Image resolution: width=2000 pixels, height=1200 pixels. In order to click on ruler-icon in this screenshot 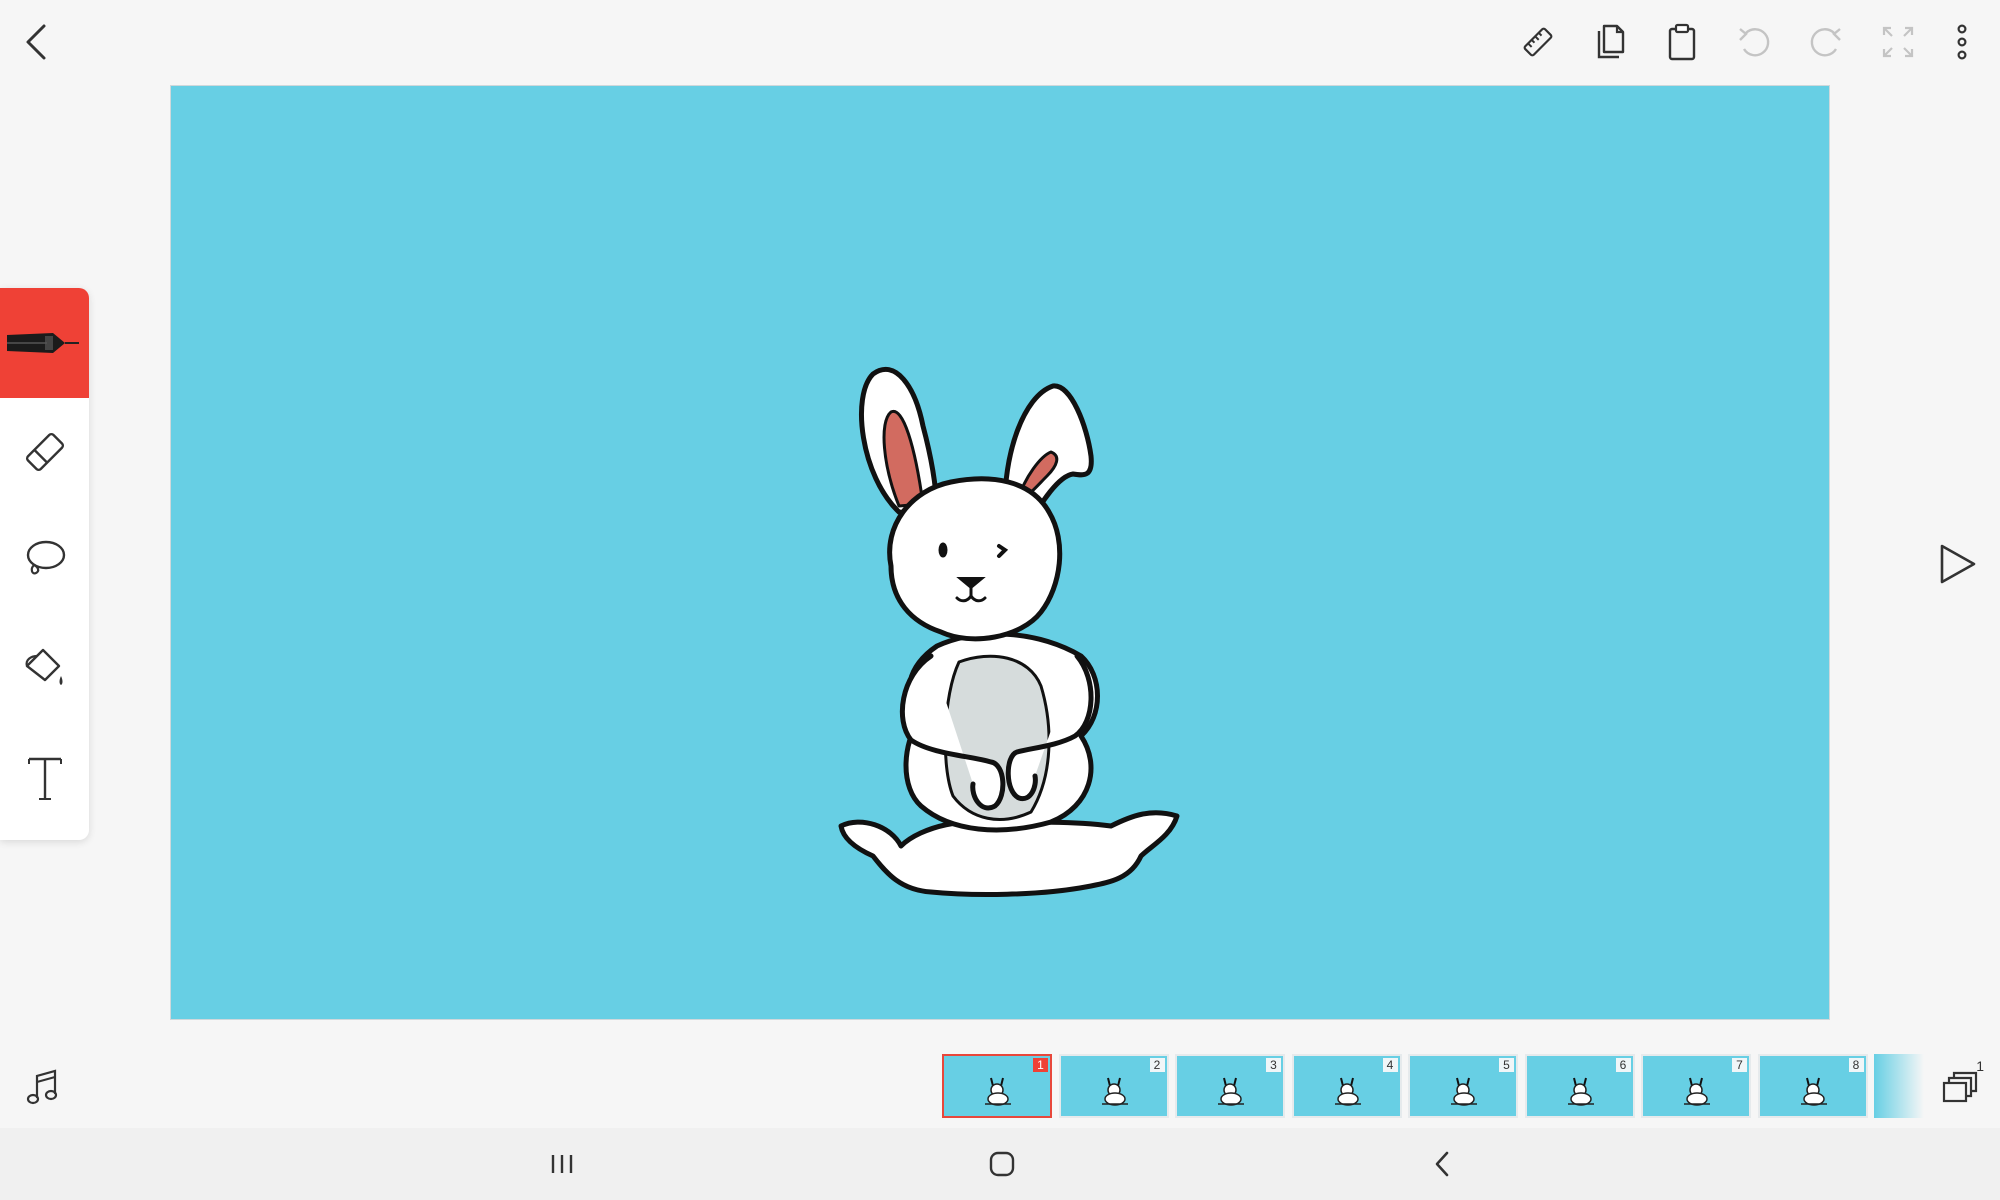, I will do `click(1538, 42)`.